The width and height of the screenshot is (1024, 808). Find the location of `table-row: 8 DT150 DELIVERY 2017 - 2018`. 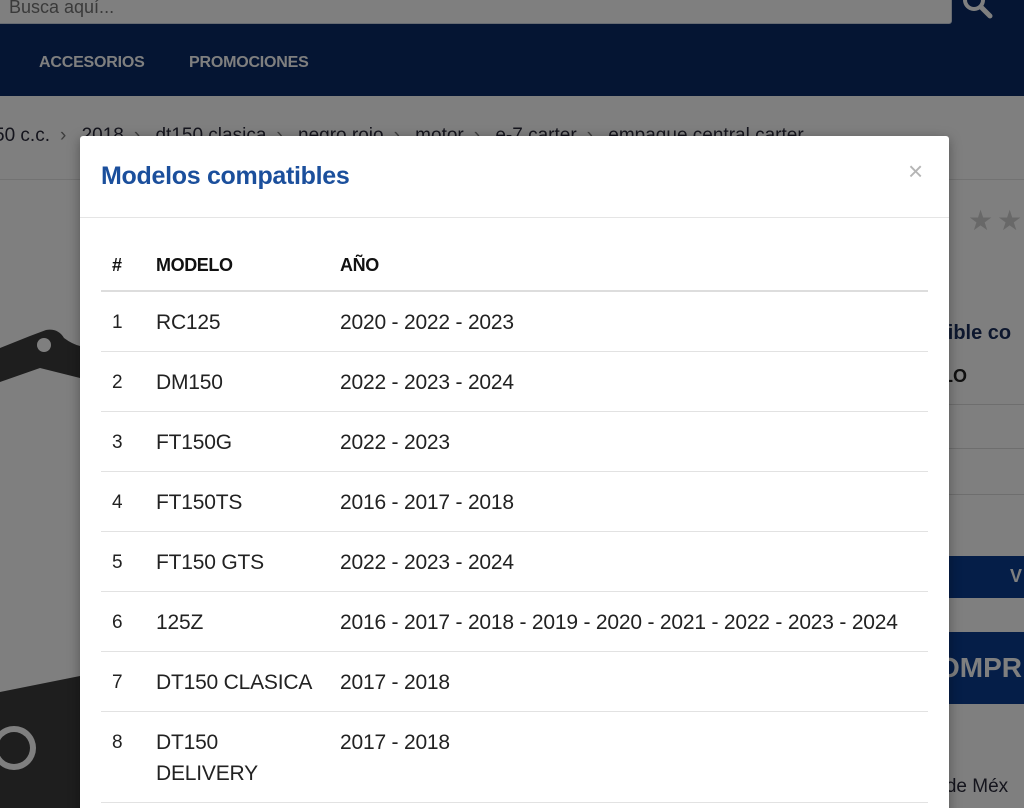

table-row: 8 DT150 DELIVERY 2017 - 2018 is located at coordinates (514, 757).